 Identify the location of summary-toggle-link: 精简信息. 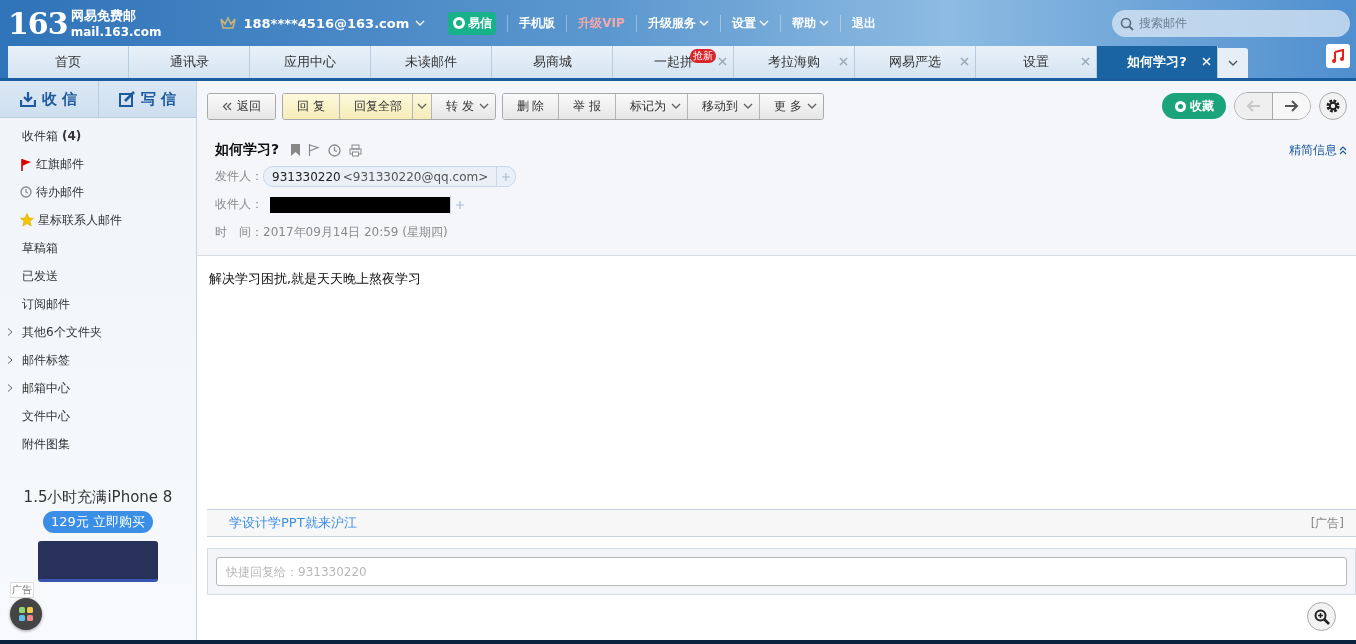
(1318, 150).